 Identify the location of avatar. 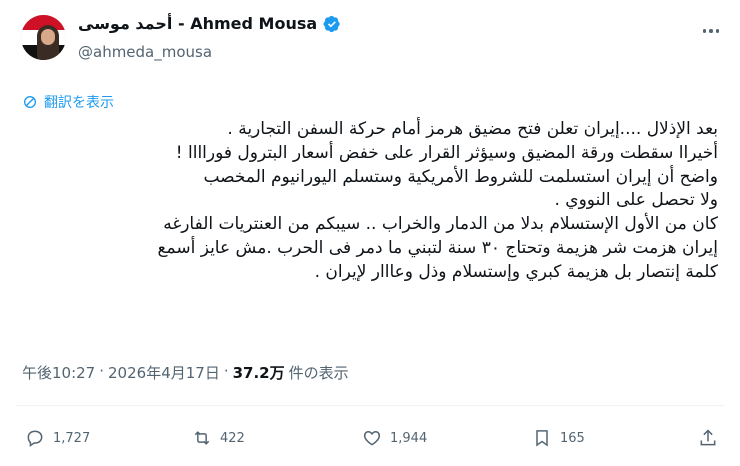
(43, 37).